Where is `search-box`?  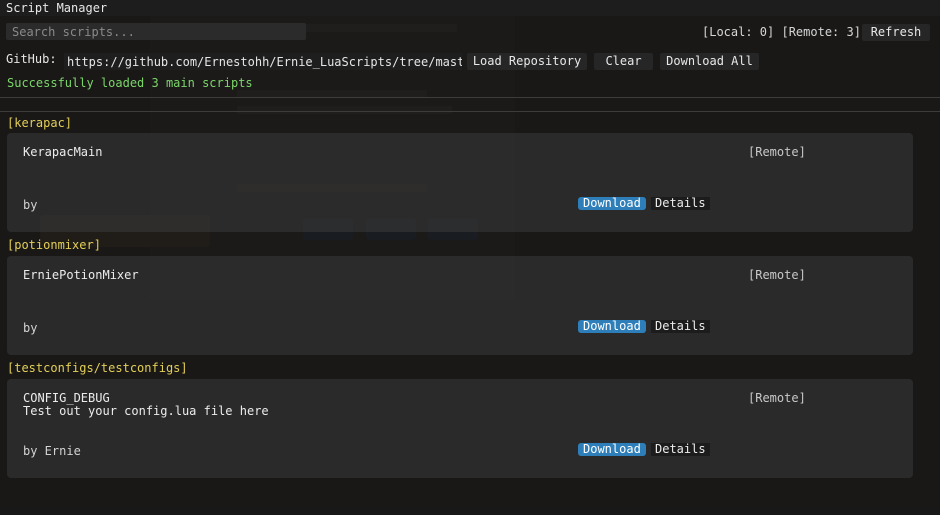
search-box is located at coordinates (156, 31).